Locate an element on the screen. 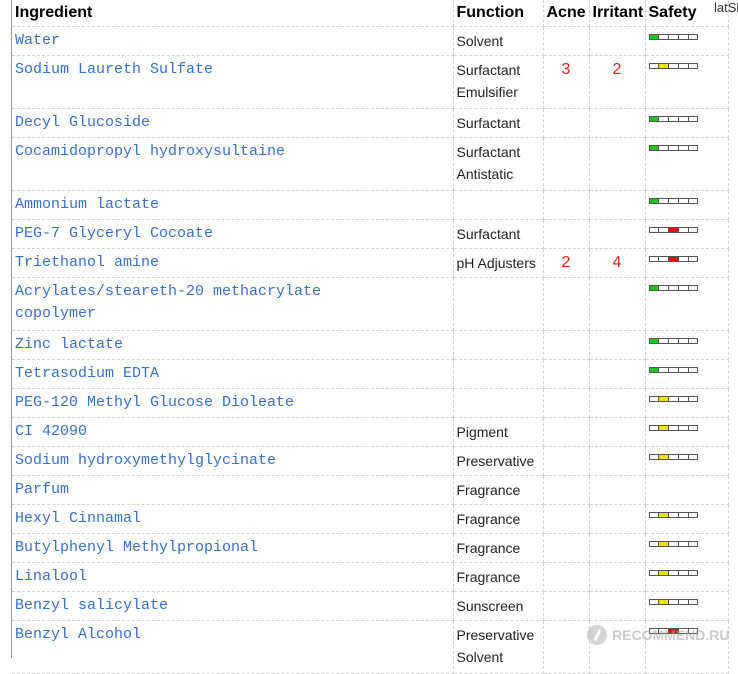 The image size is (738, 674). ingredient-link: Hexyl Cinnamal is located at coordinates (78, 518).